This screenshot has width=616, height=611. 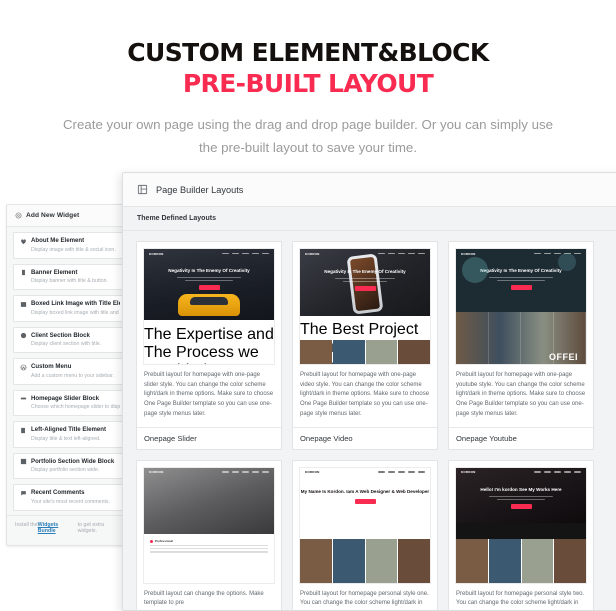 I want to click on page-title-line1: CUSTOM ELEMENT&BLOCK, so click(x=308, y=52).